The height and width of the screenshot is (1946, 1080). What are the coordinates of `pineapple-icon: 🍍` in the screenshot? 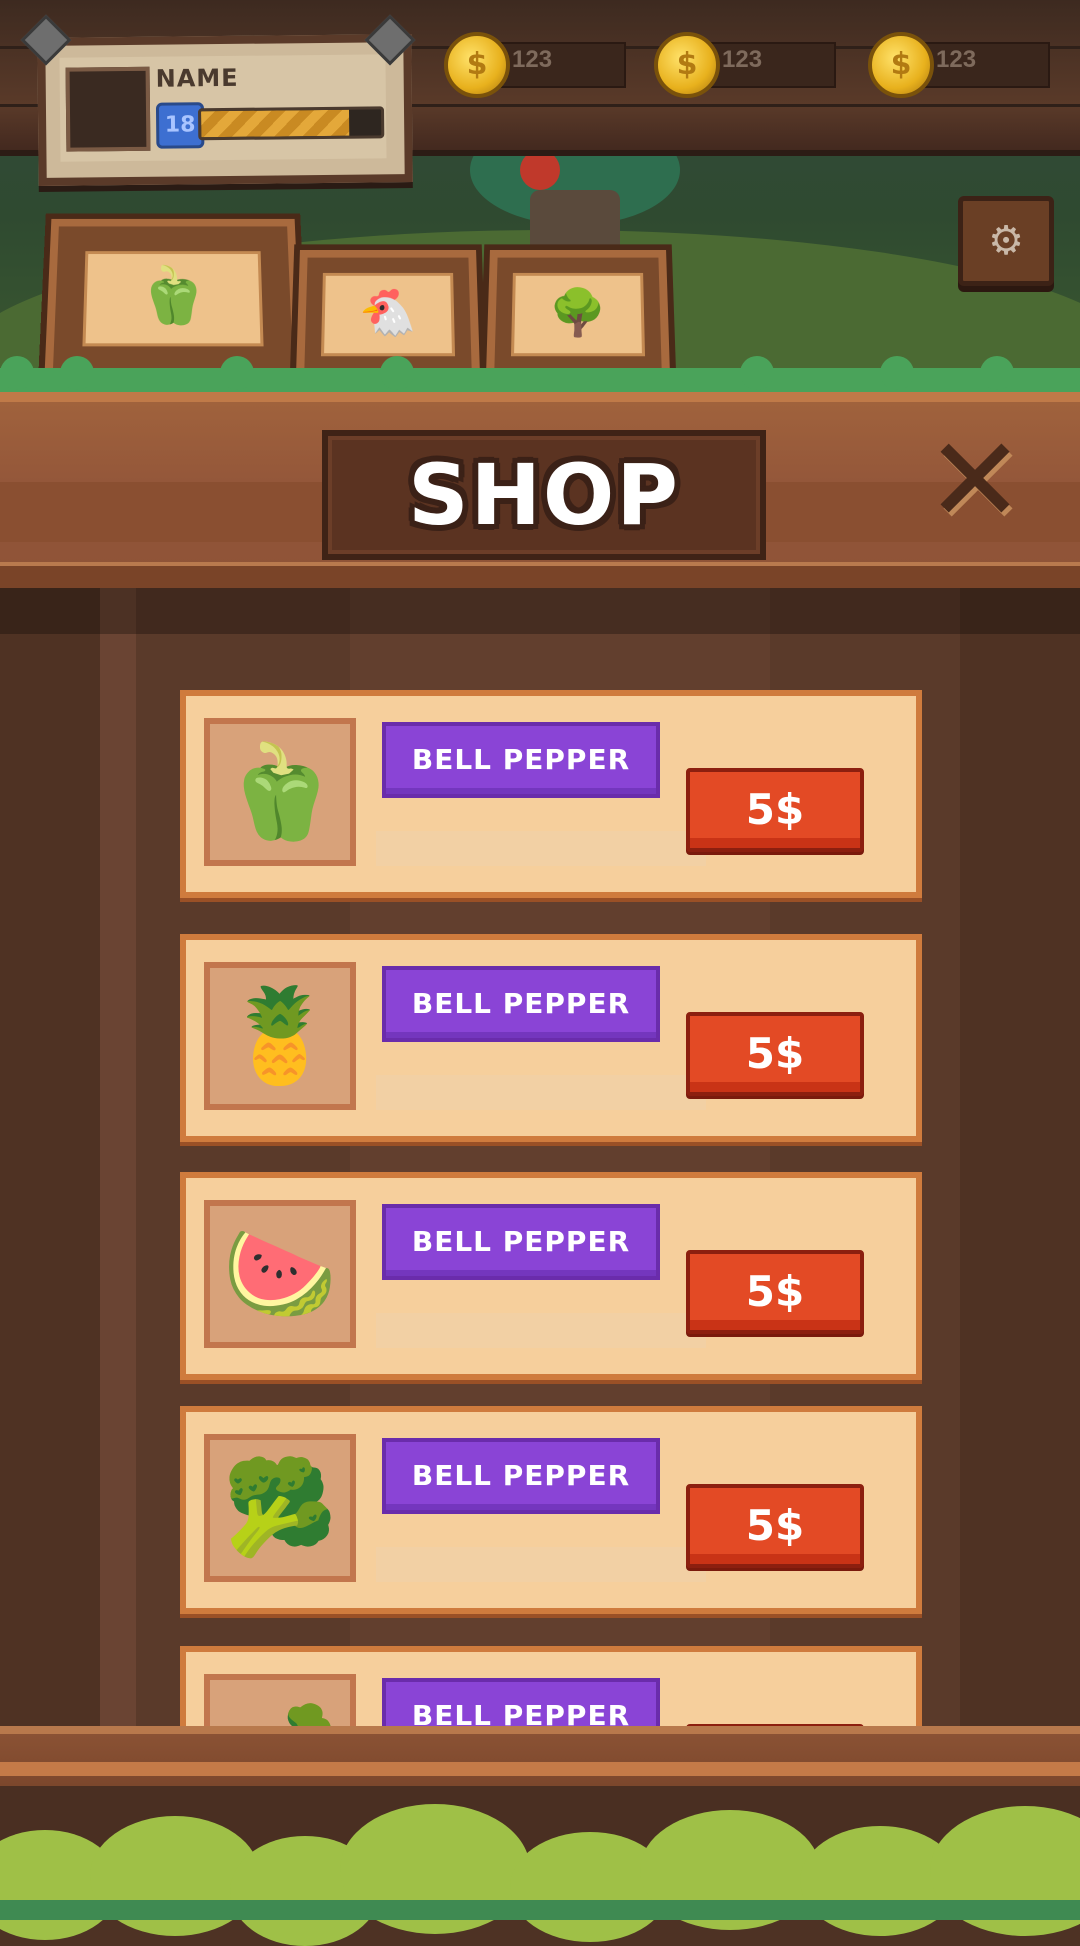 It's located at (280, 1035).